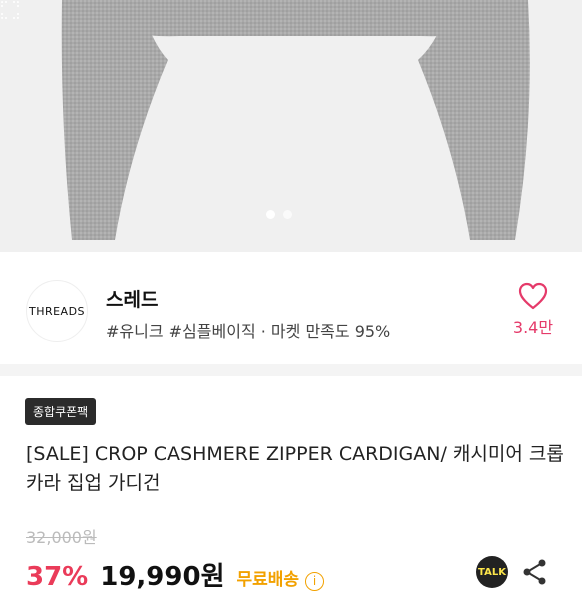 The image size is (582, 593). Describe the element at coordinates (10, 10) in the screenshot. I see `expand-icon` at that location.